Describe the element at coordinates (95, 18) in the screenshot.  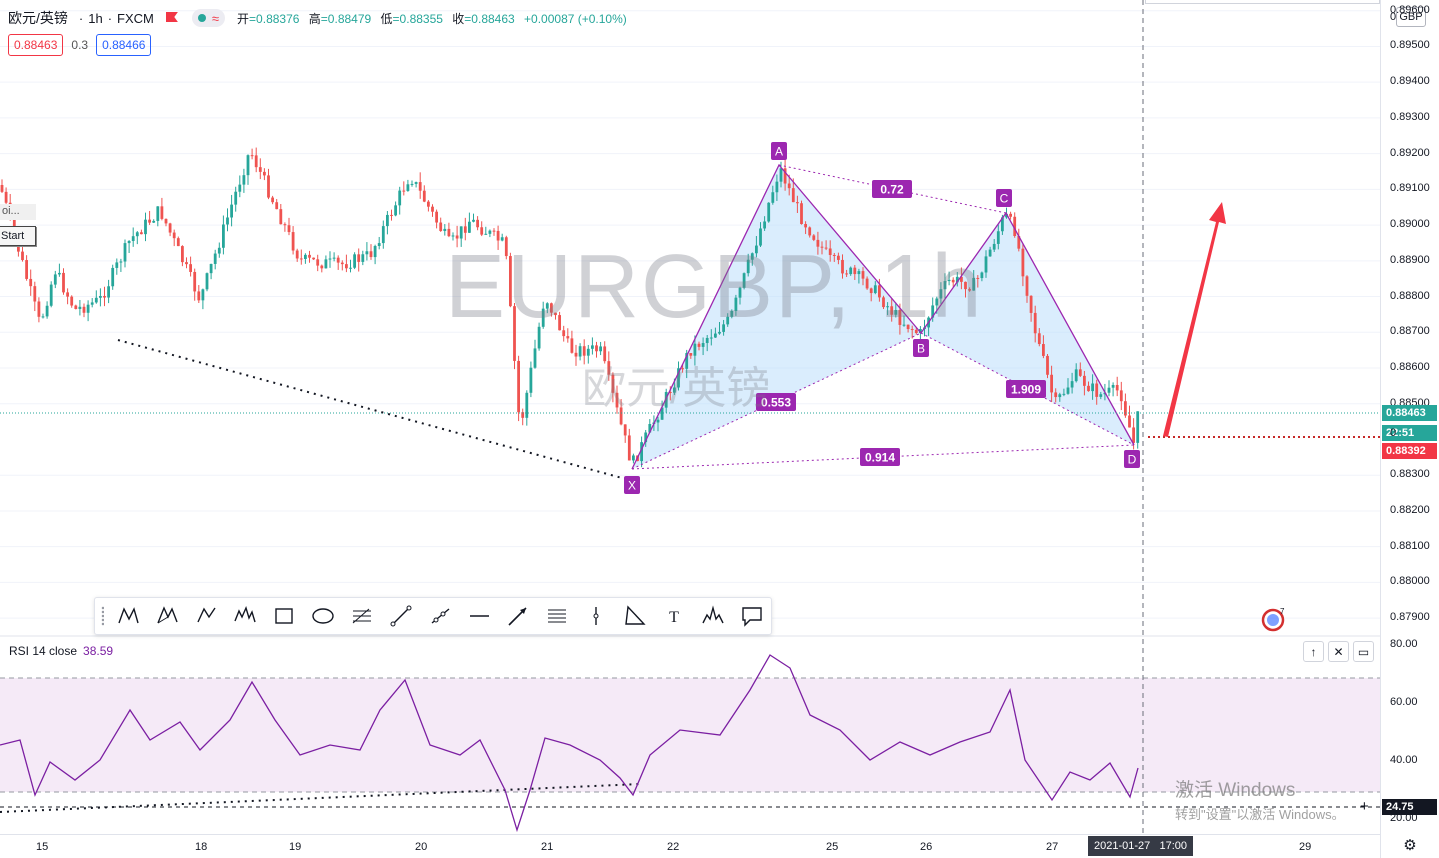
I see `interval-label: 1h` at that location.